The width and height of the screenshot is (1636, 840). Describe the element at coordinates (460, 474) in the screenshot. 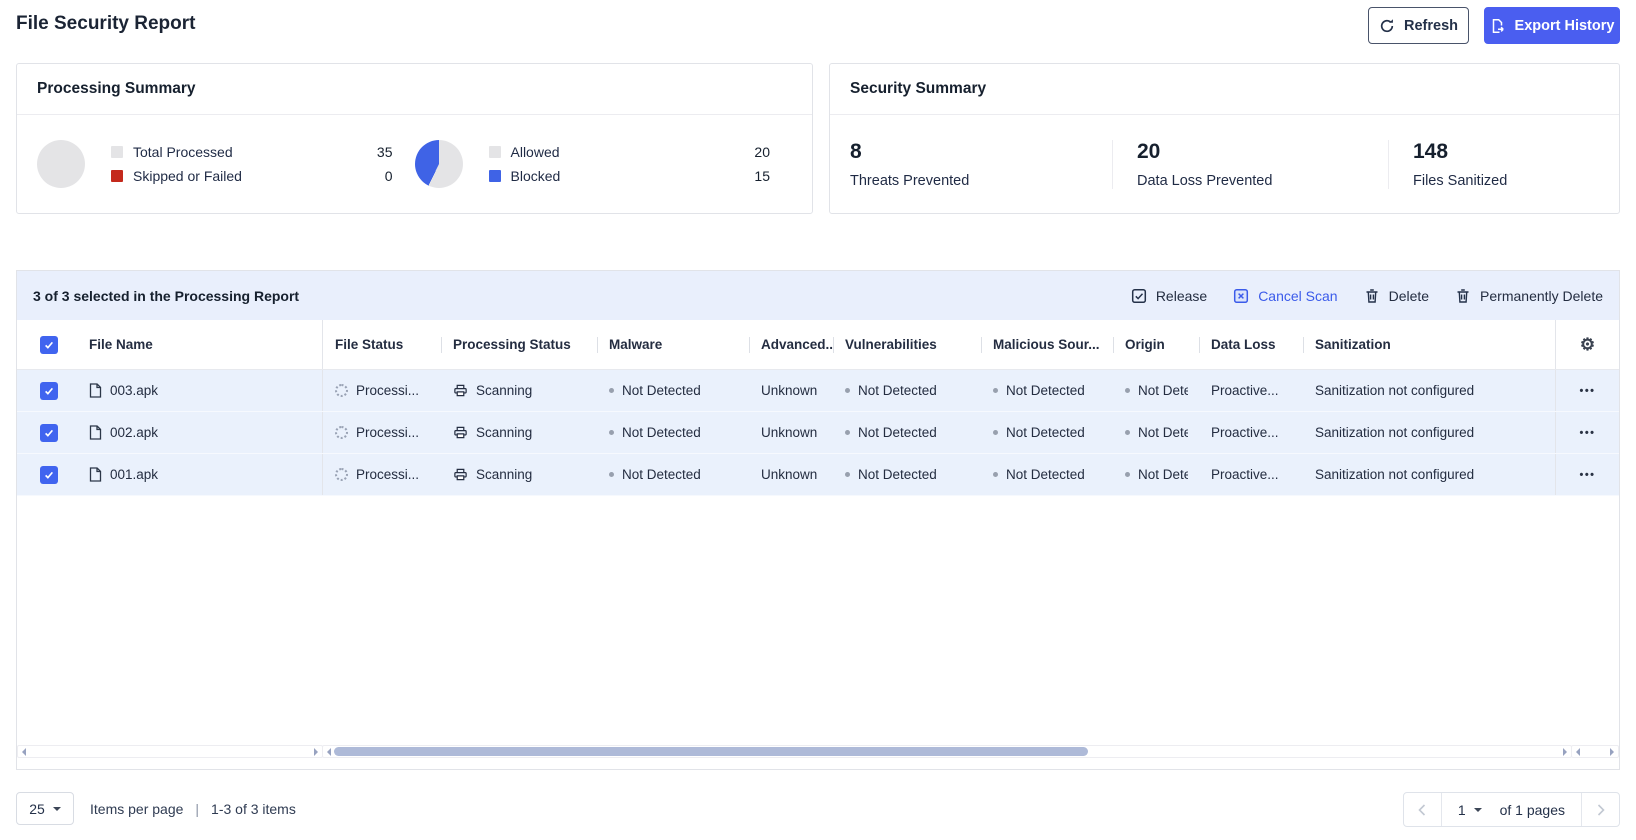

I see `scanner-icon` at that location.